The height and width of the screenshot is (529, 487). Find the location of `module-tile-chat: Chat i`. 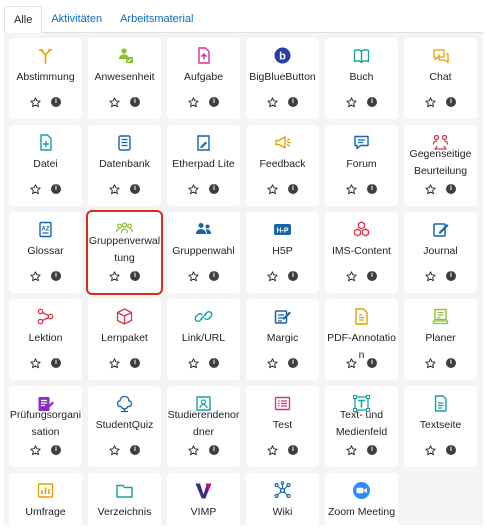

module-tile-chat: Chat i is located at coordinates (440, 78).